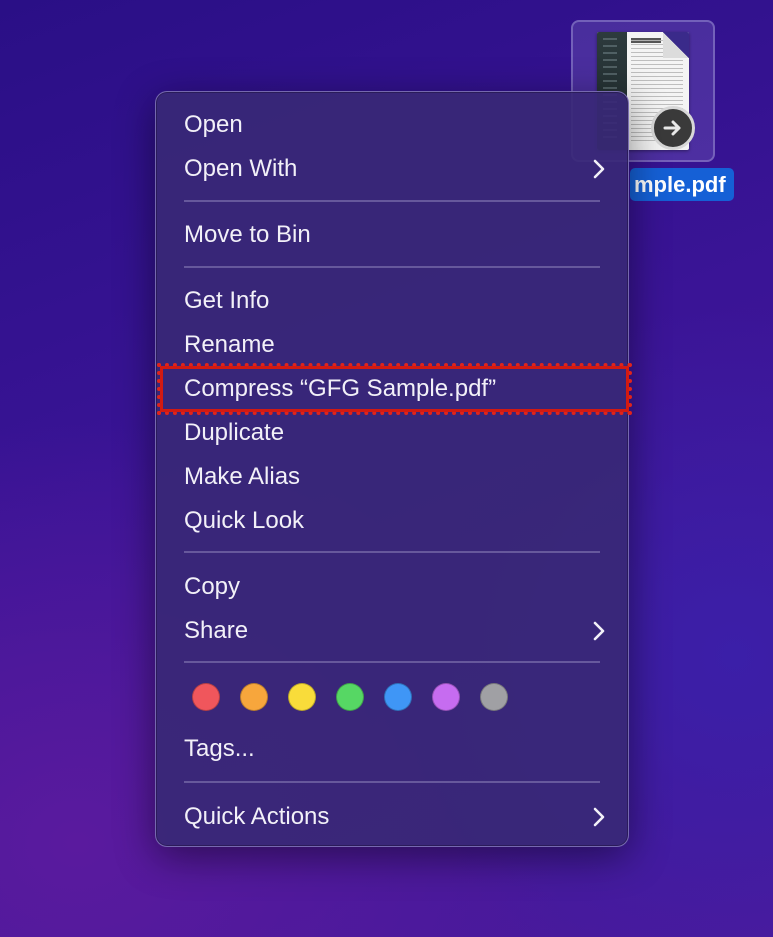 This screenshot has width=773, height=937. Describe the element at coordinates (395, 817) in the screenshot. I see `menu-item-quick-actions: Quick Actions` at that location.